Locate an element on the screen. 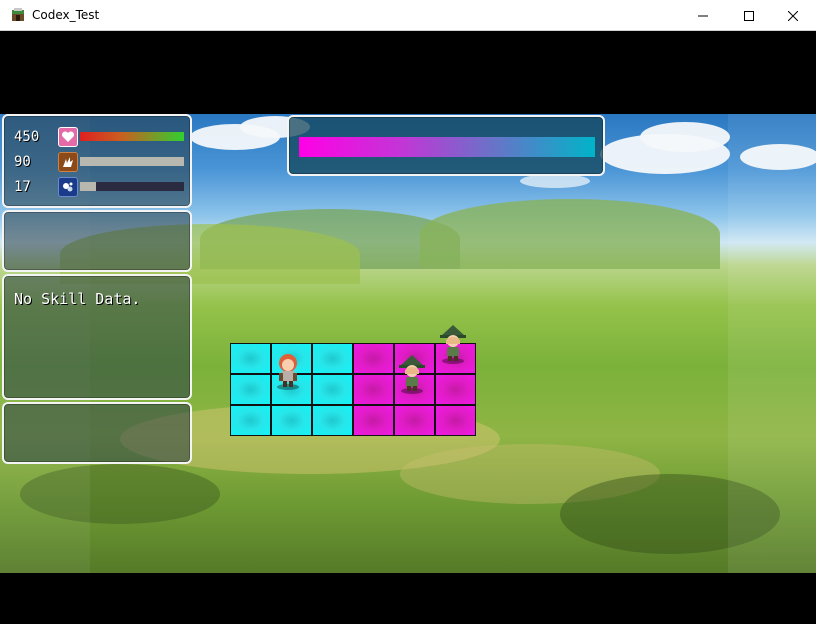 The image size is (816, 624). maximize-button is located at coordinates (749, 15).